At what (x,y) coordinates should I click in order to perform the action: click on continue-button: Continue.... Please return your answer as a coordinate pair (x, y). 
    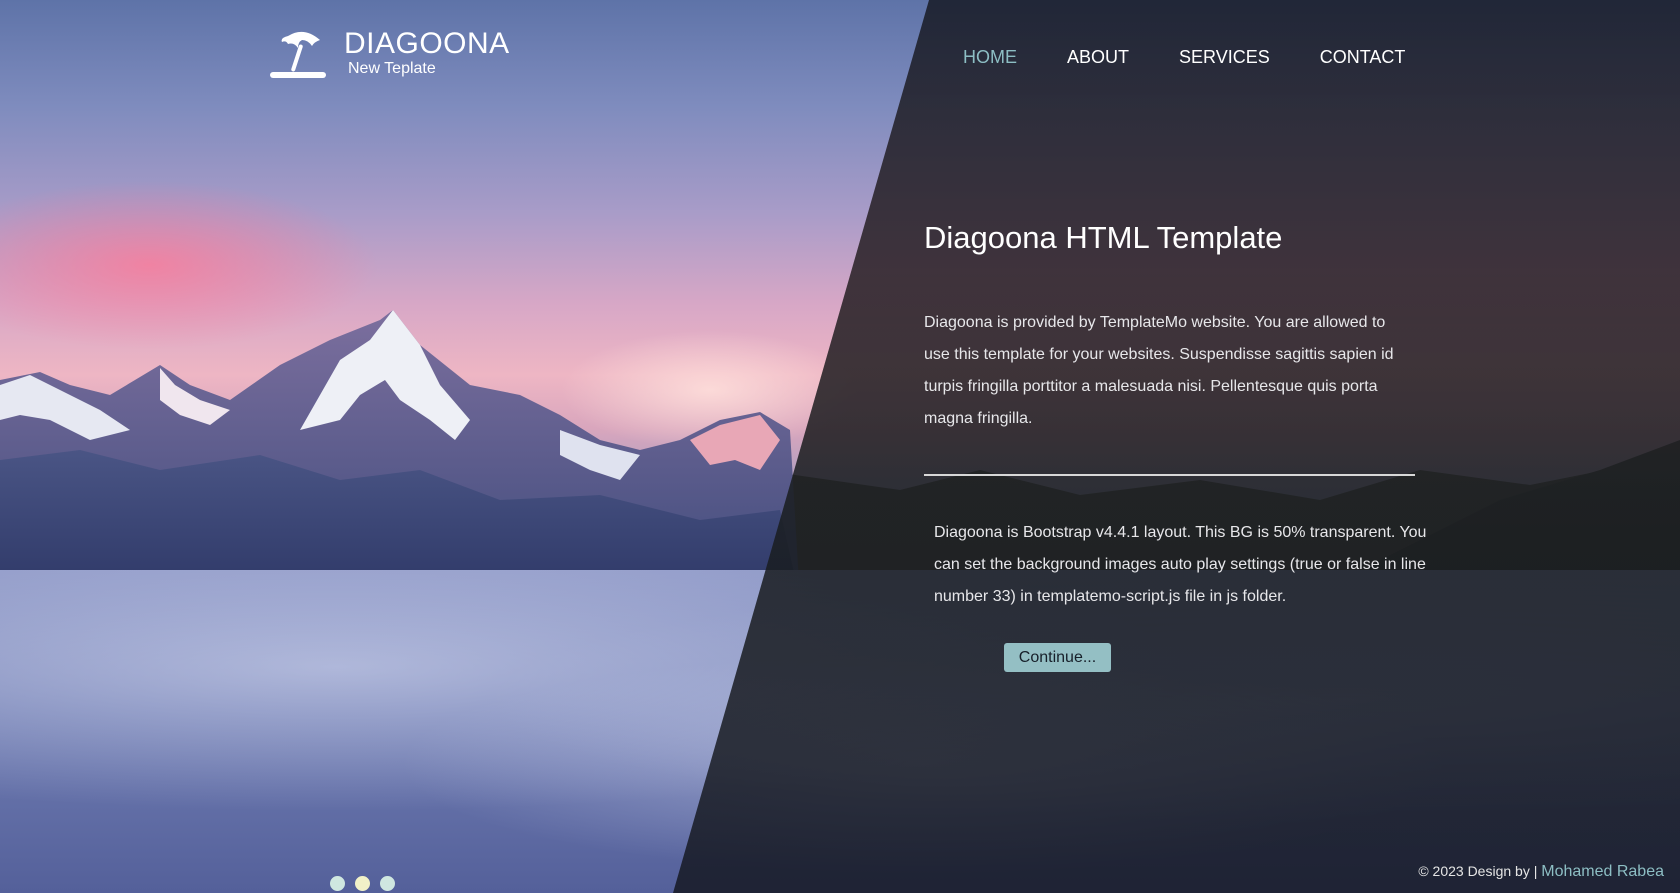
    Looking at the image, I should click on (1057, 657).